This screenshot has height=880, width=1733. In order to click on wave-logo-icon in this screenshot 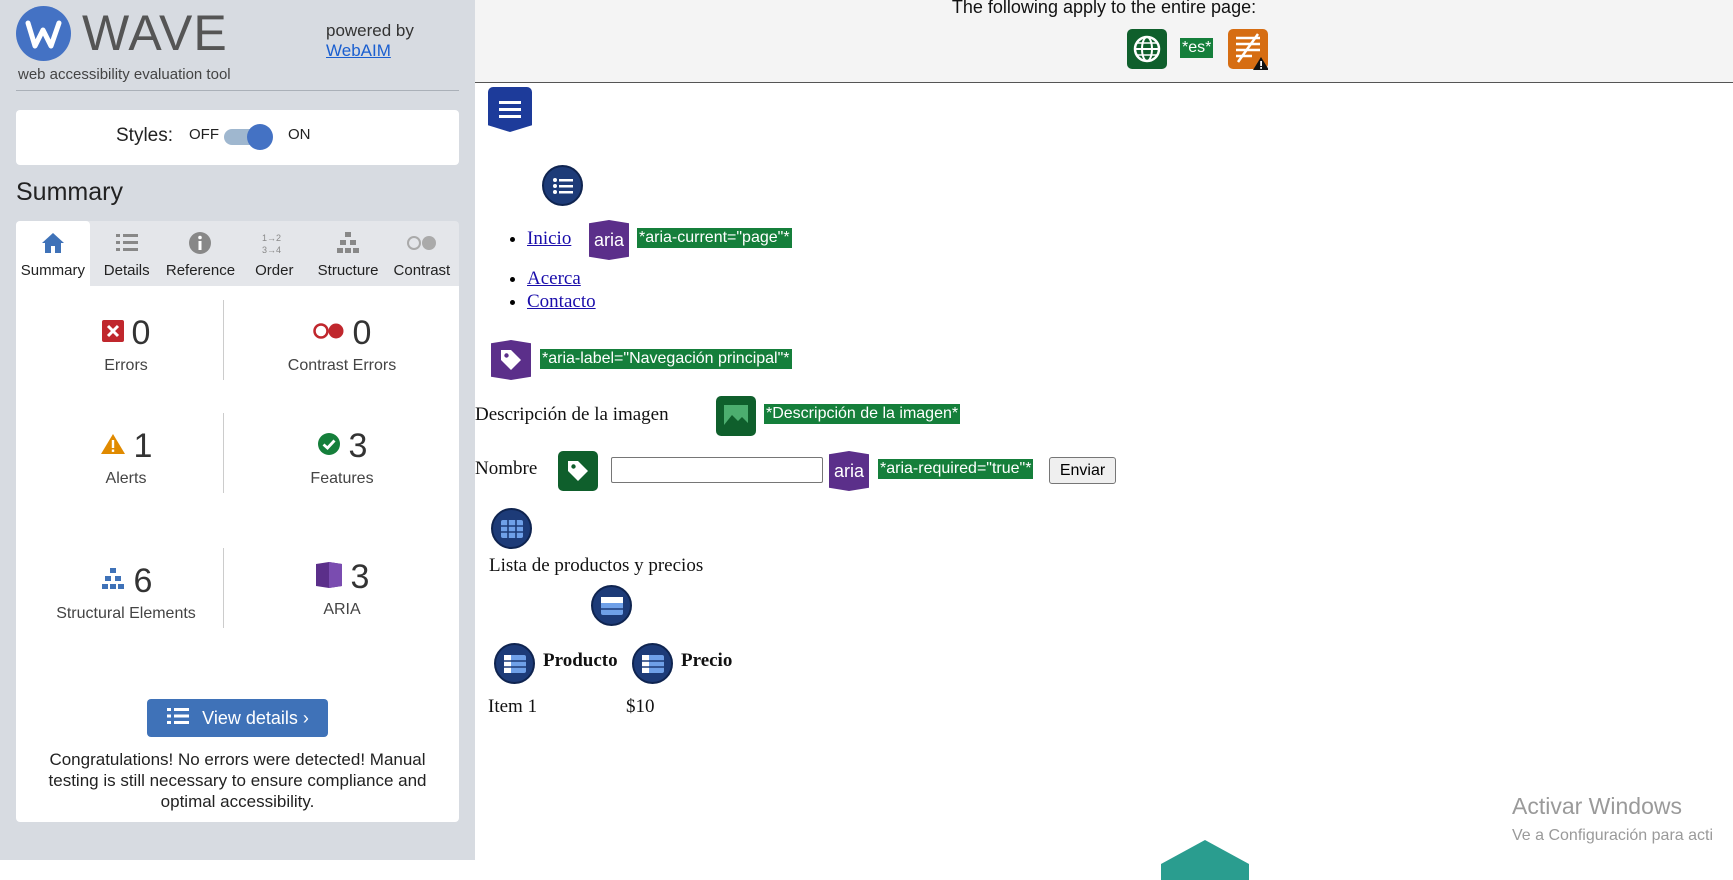, I will do `click(43, 33)`.